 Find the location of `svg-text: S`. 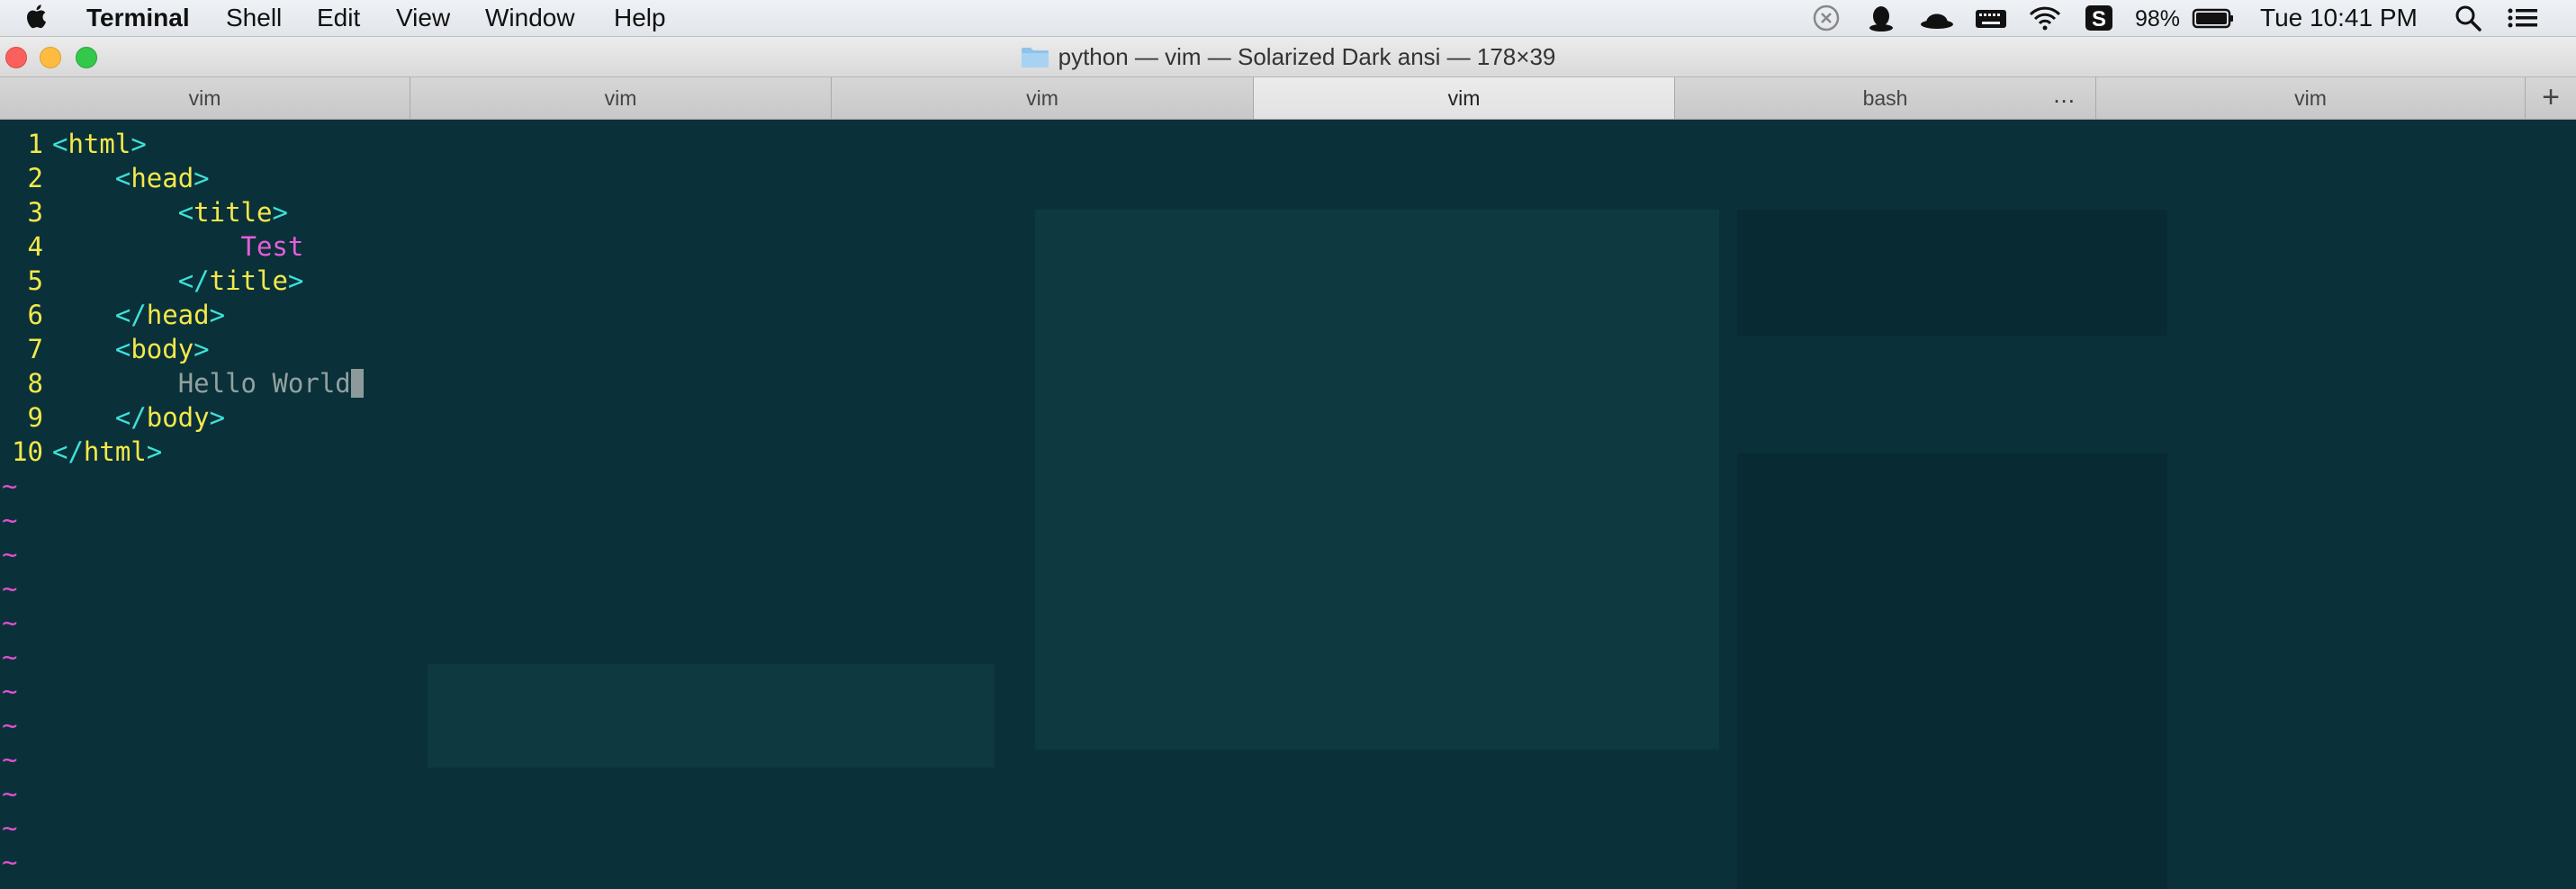

svg-text: S is located at coordinates (2099, 19).